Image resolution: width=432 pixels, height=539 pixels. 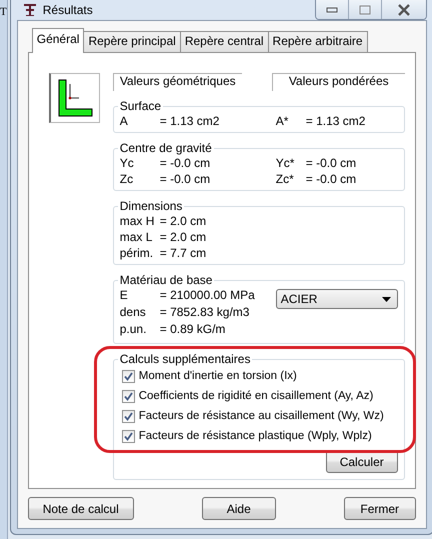 What do you see at coordinates (133, 312) in the screenshot?
I see `label-text: dens` at bounding box center [133, 312].